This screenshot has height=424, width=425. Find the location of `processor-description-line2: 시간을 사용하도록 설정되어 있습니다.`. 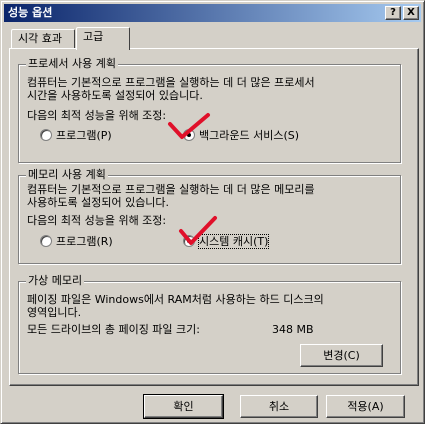

processor-description-line2: 시간을 사용하도록 설정되어 있습니다. is located at coordinates (115, 95).